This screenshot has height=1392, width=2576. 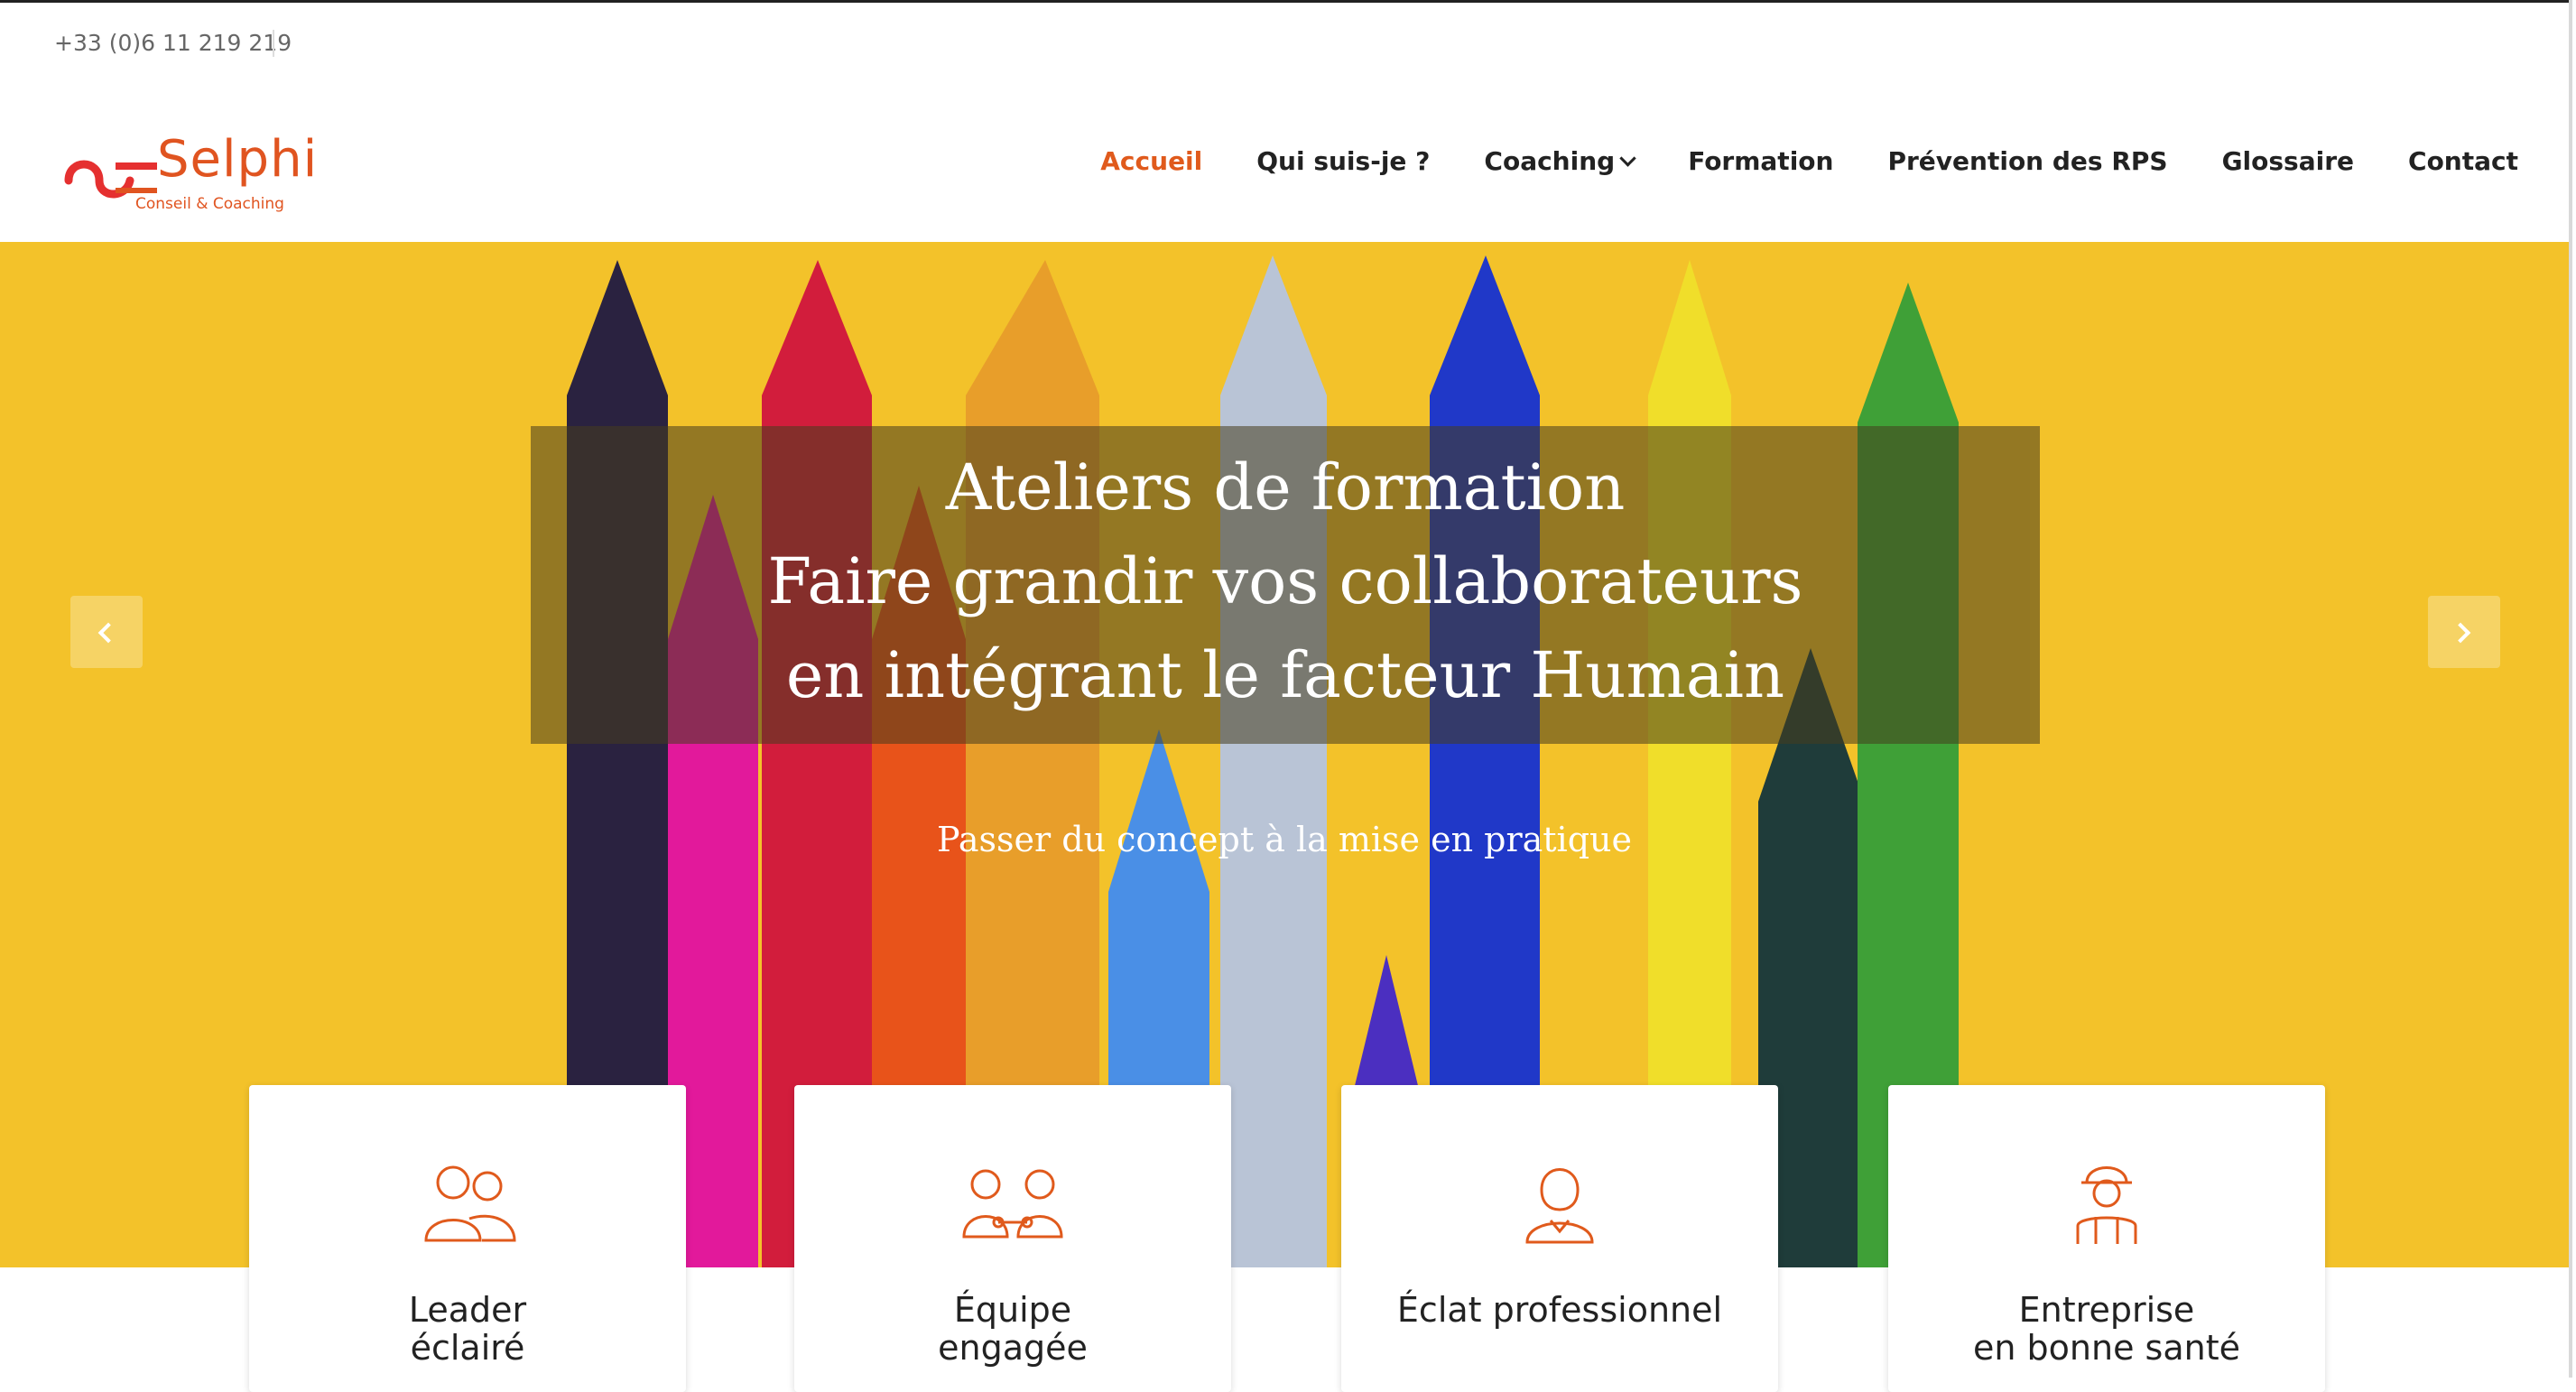 I want to click on nav-item-label: Prévention des RPS, so click(x=2028, y=161).